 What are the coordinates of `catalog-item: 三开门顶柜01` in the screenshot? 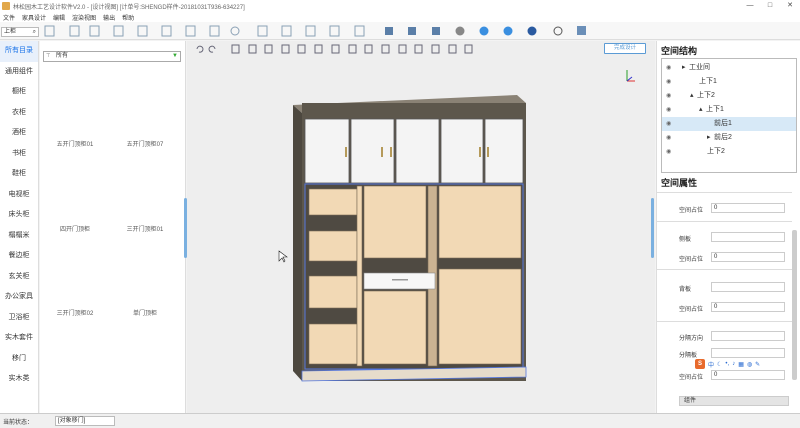 It's located at (145, 228).